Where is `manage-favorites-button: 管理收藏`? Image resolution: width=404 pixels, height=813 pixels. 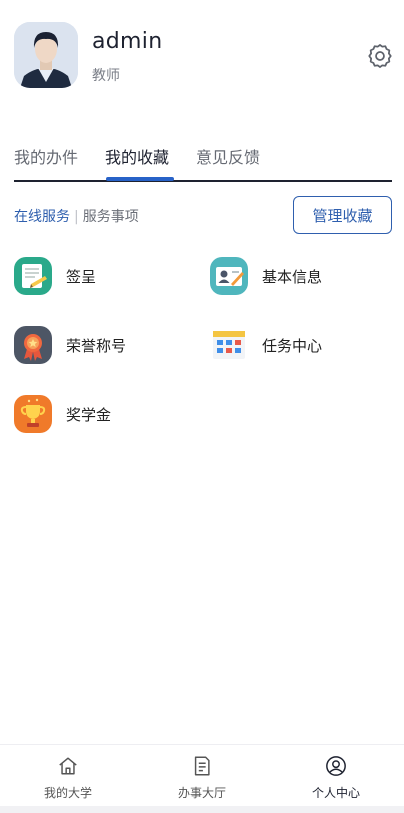 manage-favorites-button: 管理收藏 is located at coordinates (342, 215).